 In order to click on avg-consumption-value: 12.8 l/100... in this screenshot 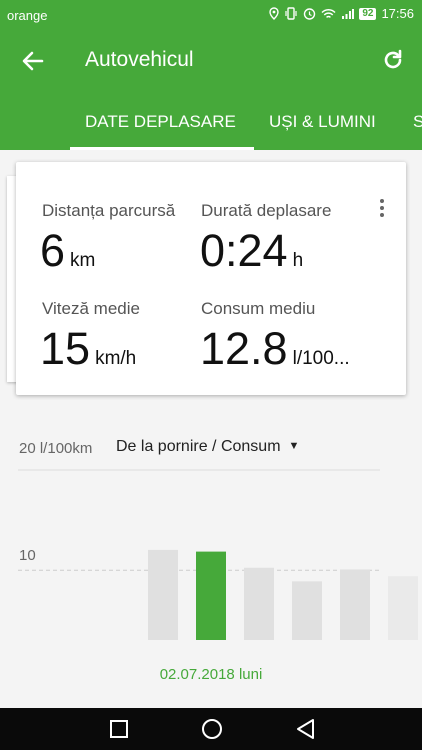, I will do `click(275, 349)`.